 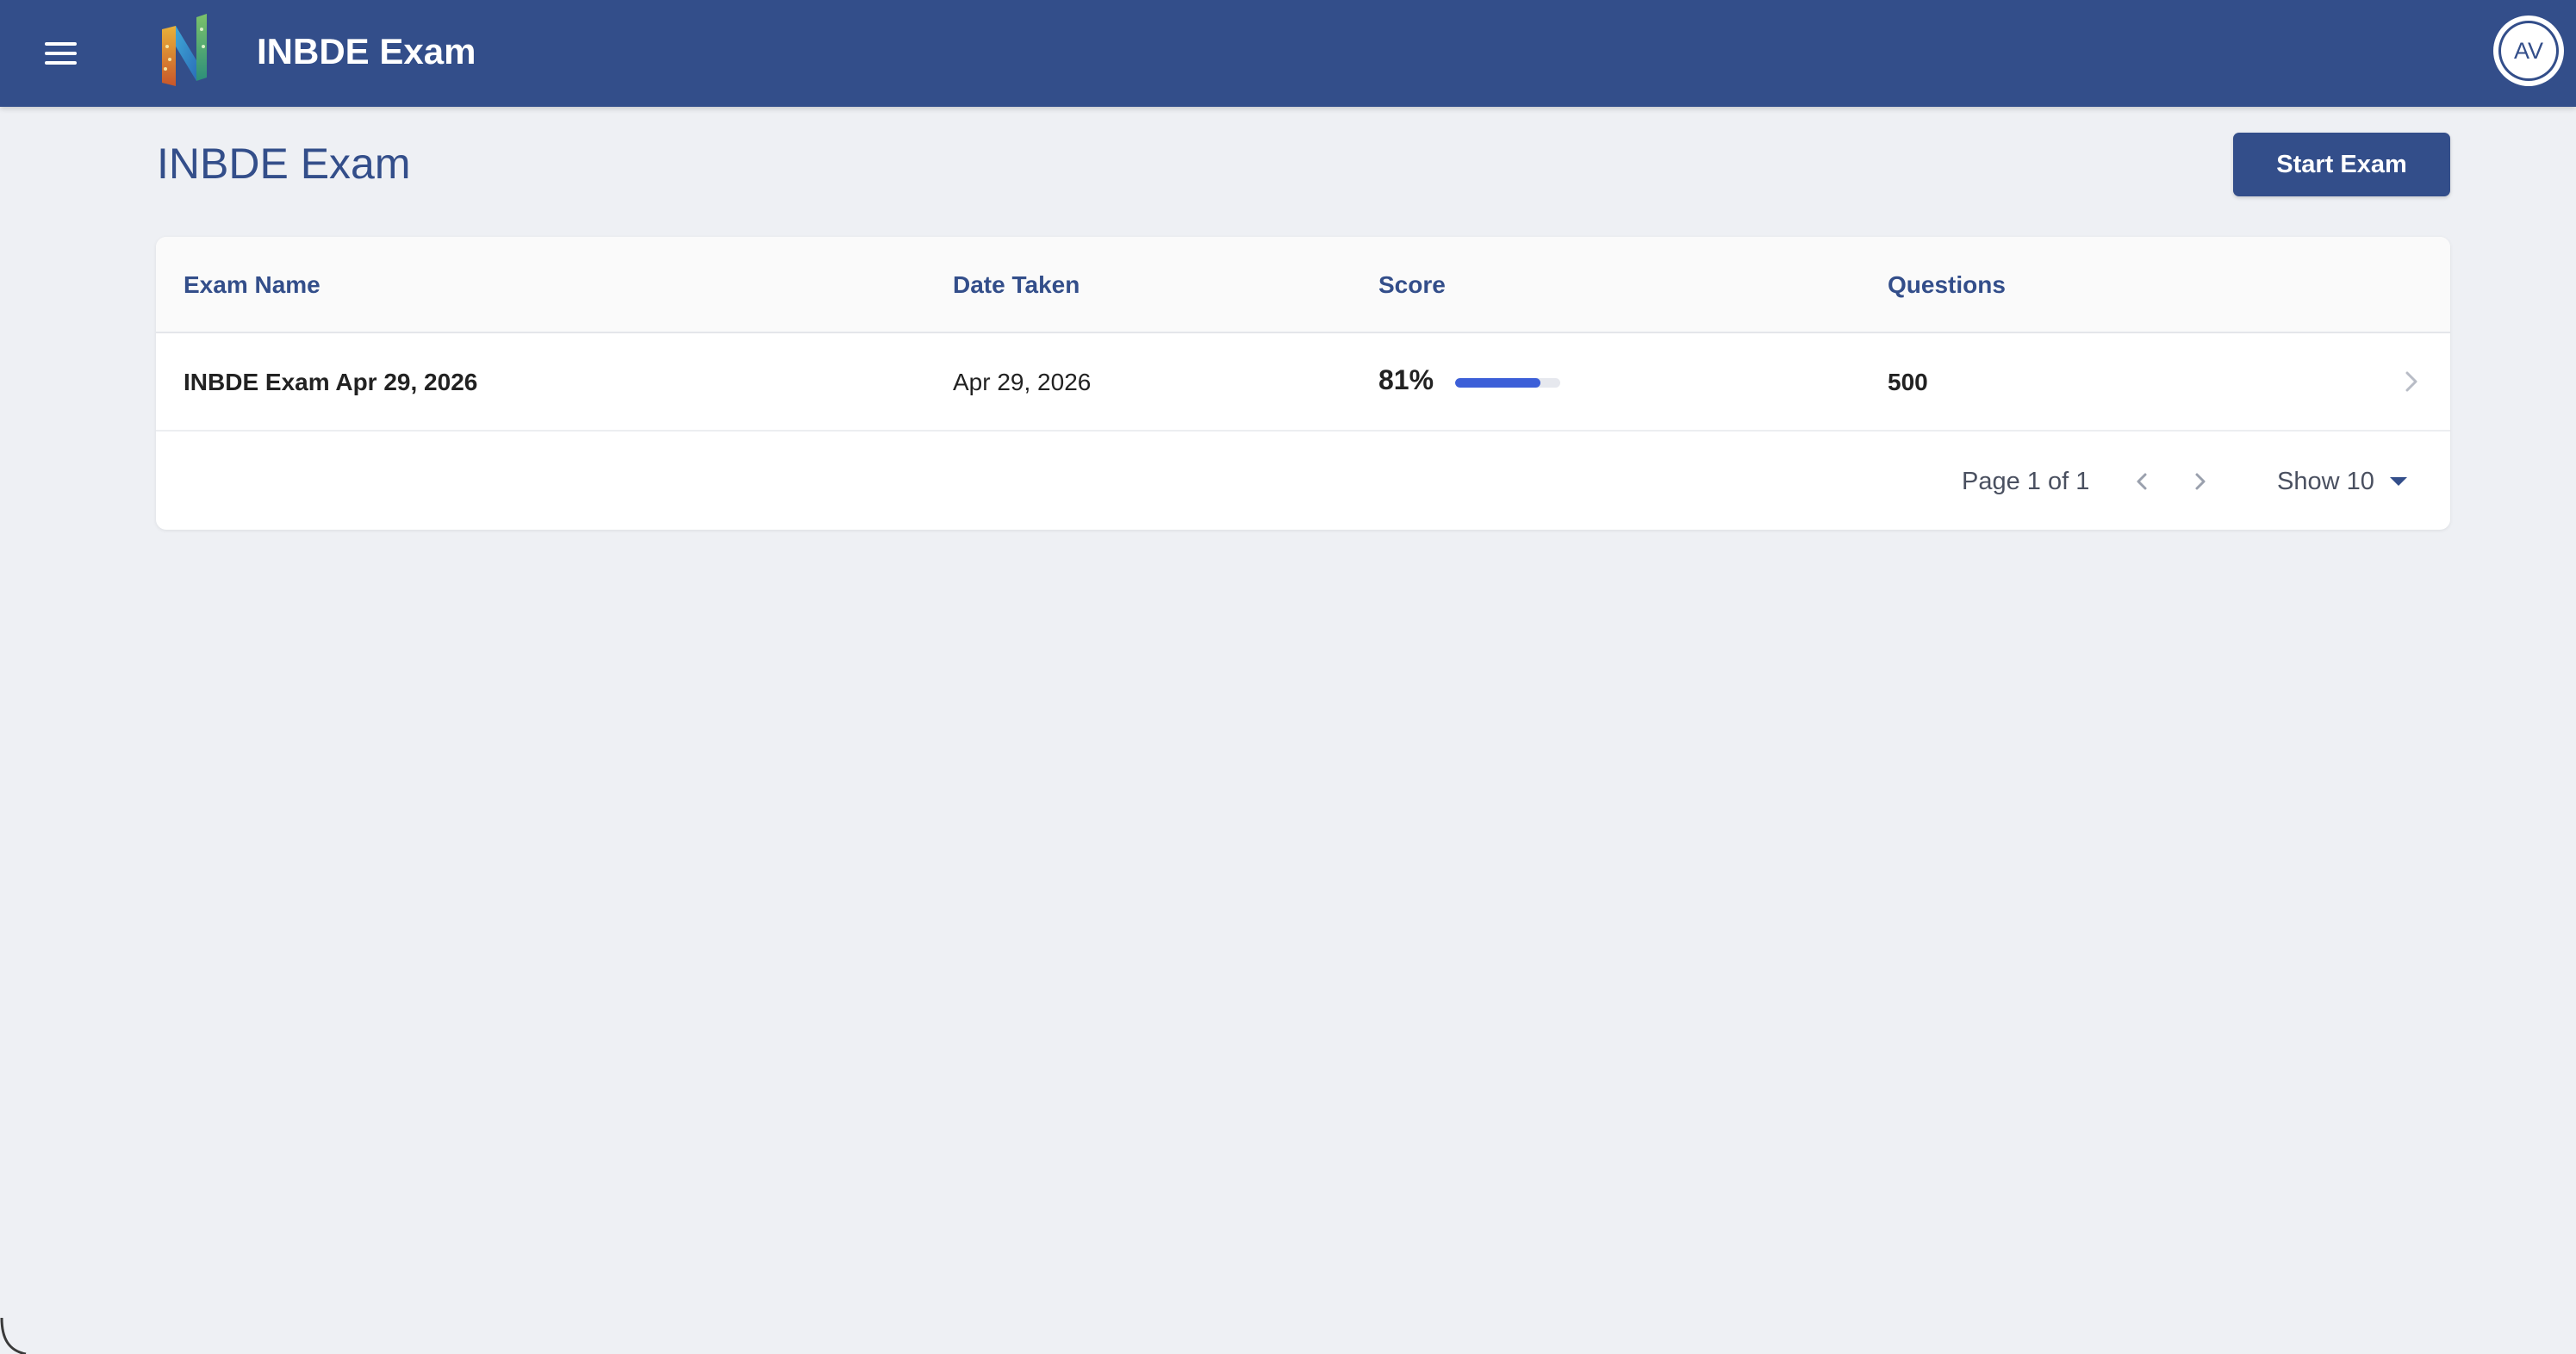 I want to click on pagination-bar: Page 1 of 1 Show 10, so click(x=1303, y=481).